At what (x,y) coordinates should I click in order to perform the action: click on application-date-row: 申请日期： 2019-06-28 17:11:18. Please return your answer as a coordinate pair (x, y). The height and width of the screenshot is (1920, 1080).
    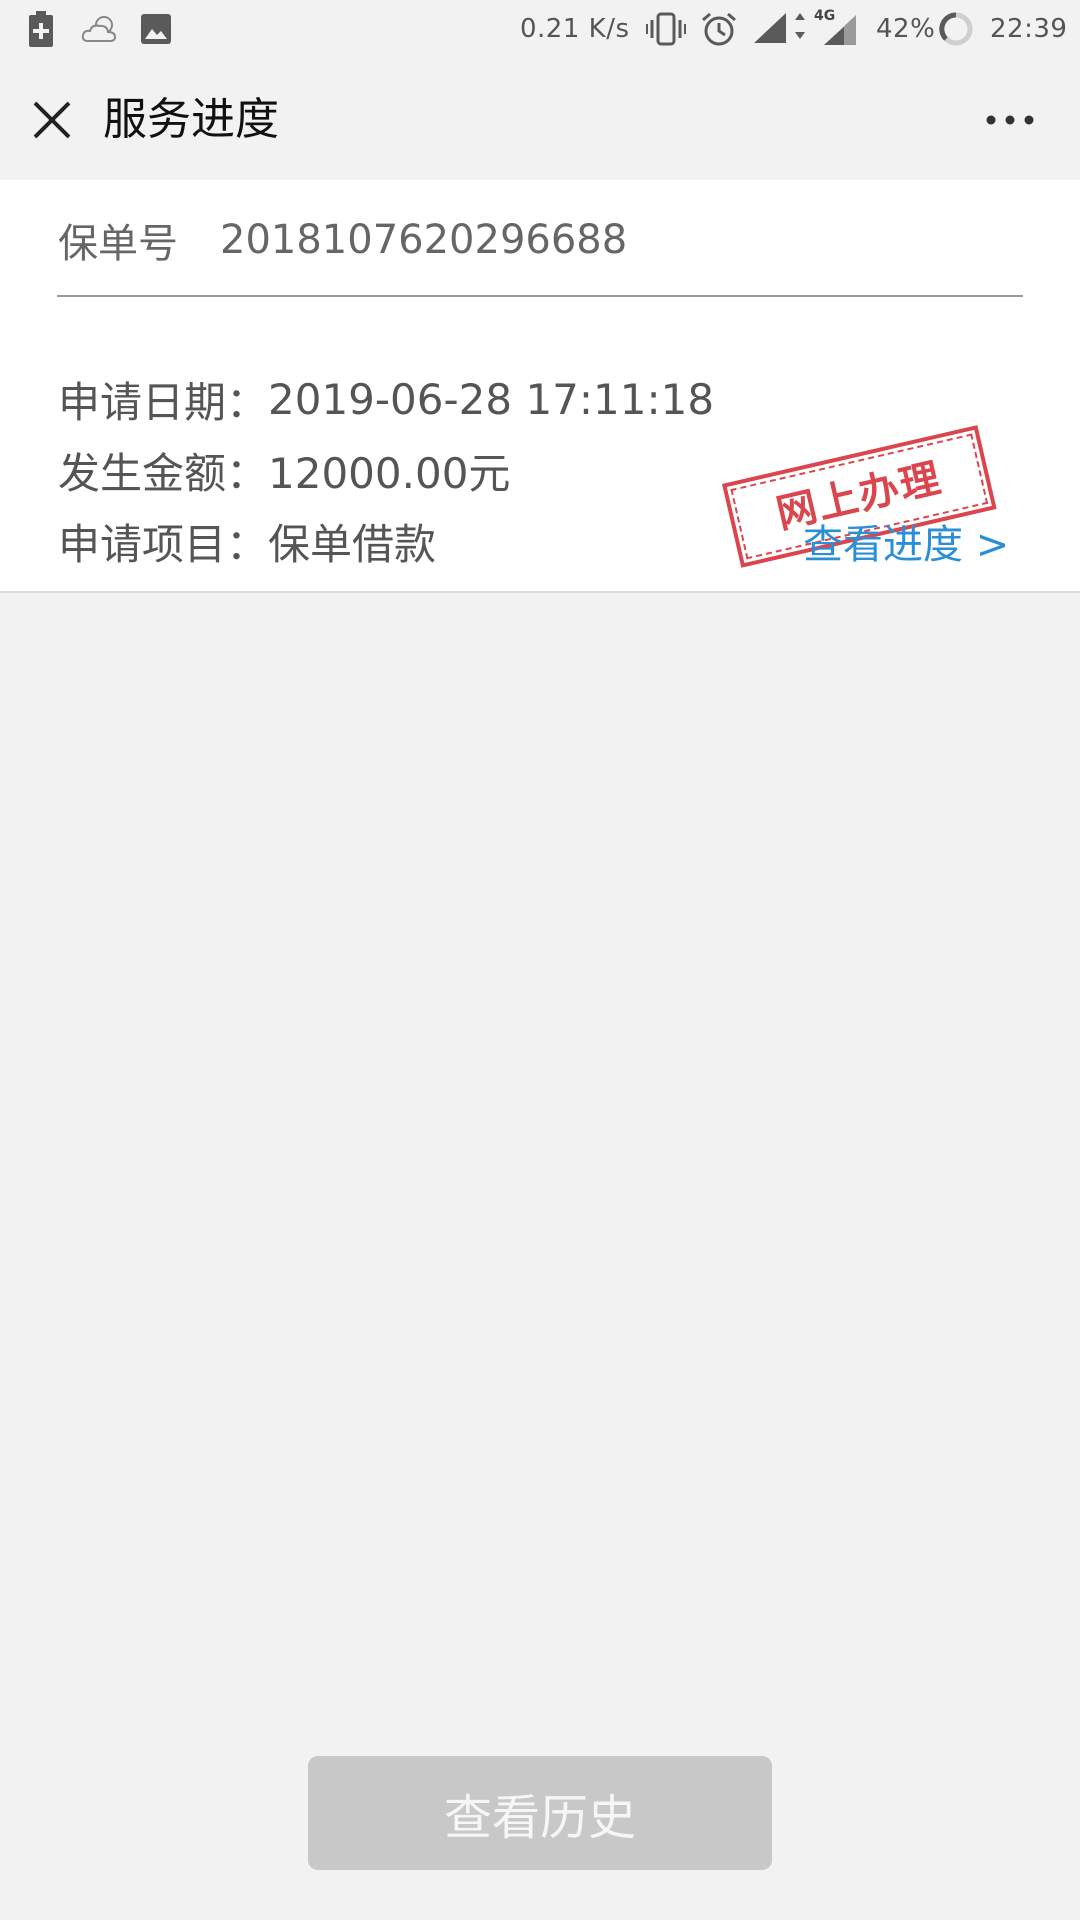
    Looking at the image, I should click on (386, 399).